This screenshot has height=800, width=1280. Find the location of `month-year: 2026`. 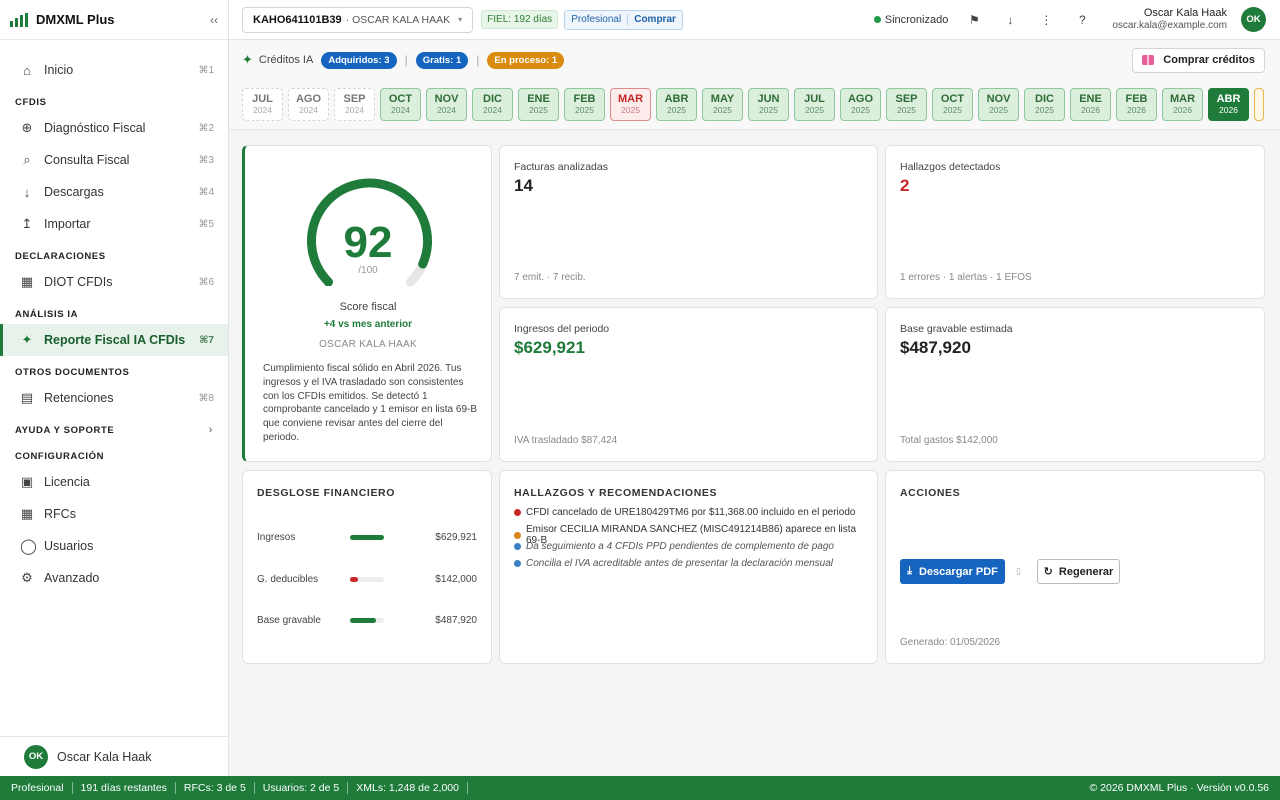

month-year: 2026 is located at coordinates (1090, 110).